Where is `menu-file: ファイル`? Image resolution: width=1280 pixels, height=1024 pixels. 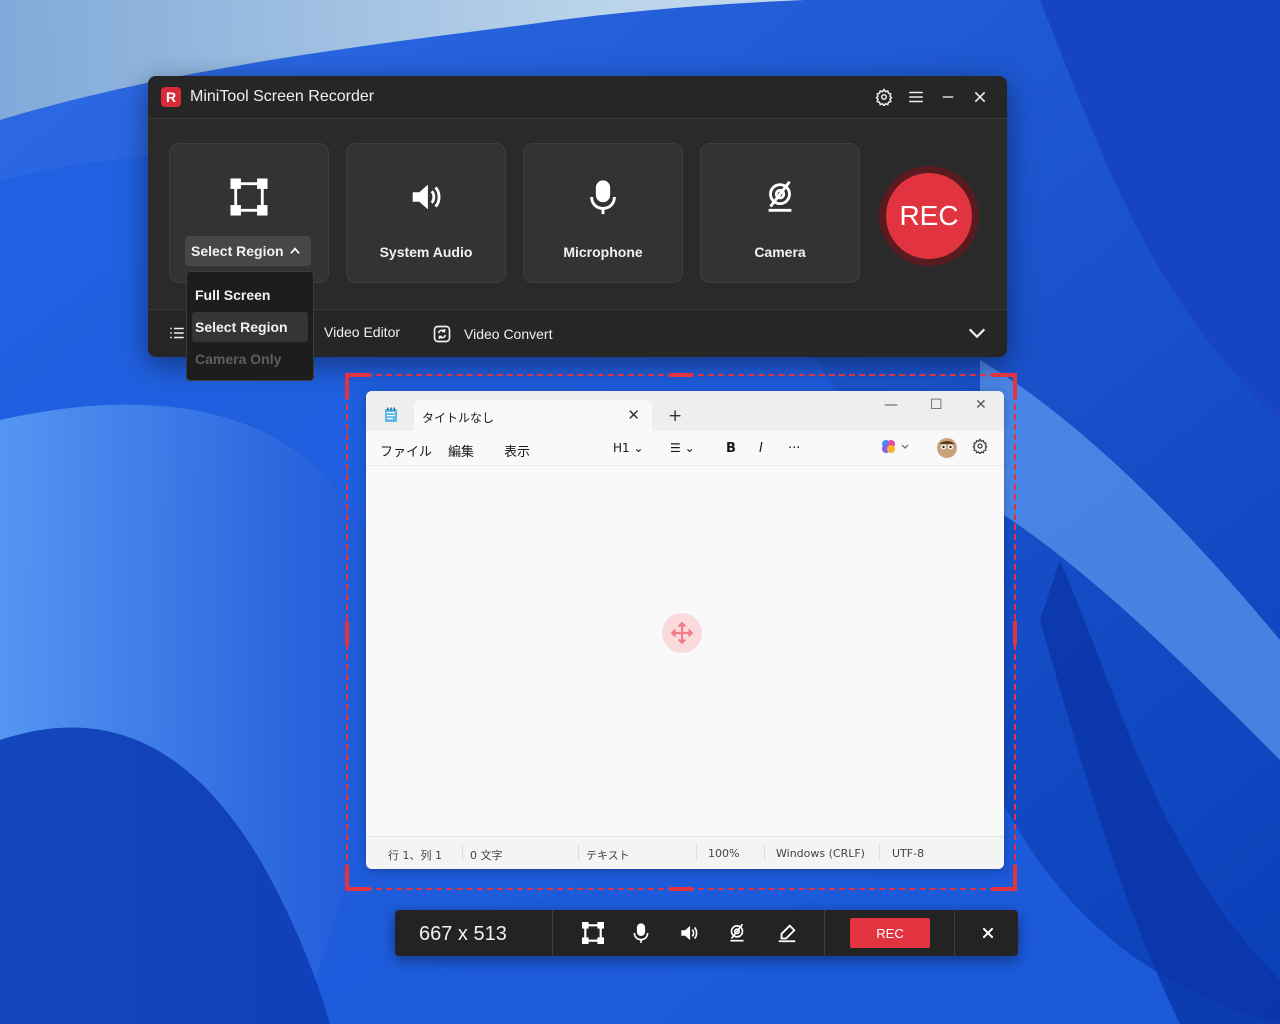 menu-file: ファイル is located at coordinates (406, 450).